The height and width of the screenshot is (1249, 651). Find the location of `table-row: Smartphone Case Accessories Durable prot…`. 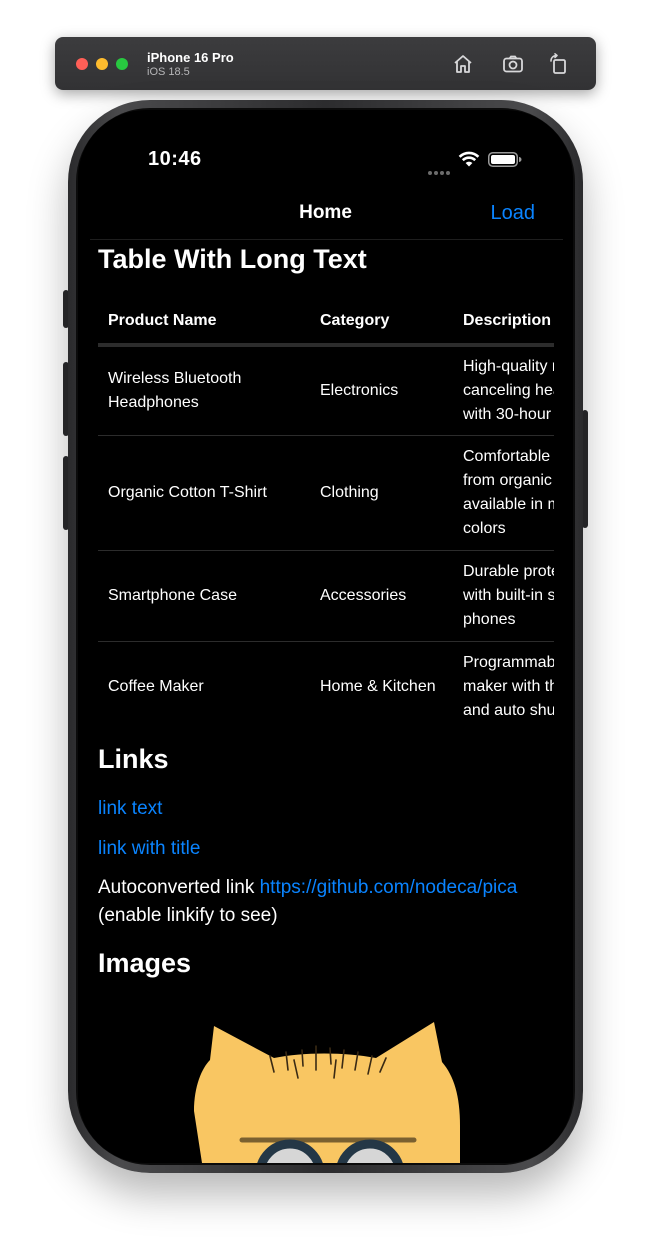

table-row: Smartphone Case Accessories Durable prot… is located at coordinates (326, 596).